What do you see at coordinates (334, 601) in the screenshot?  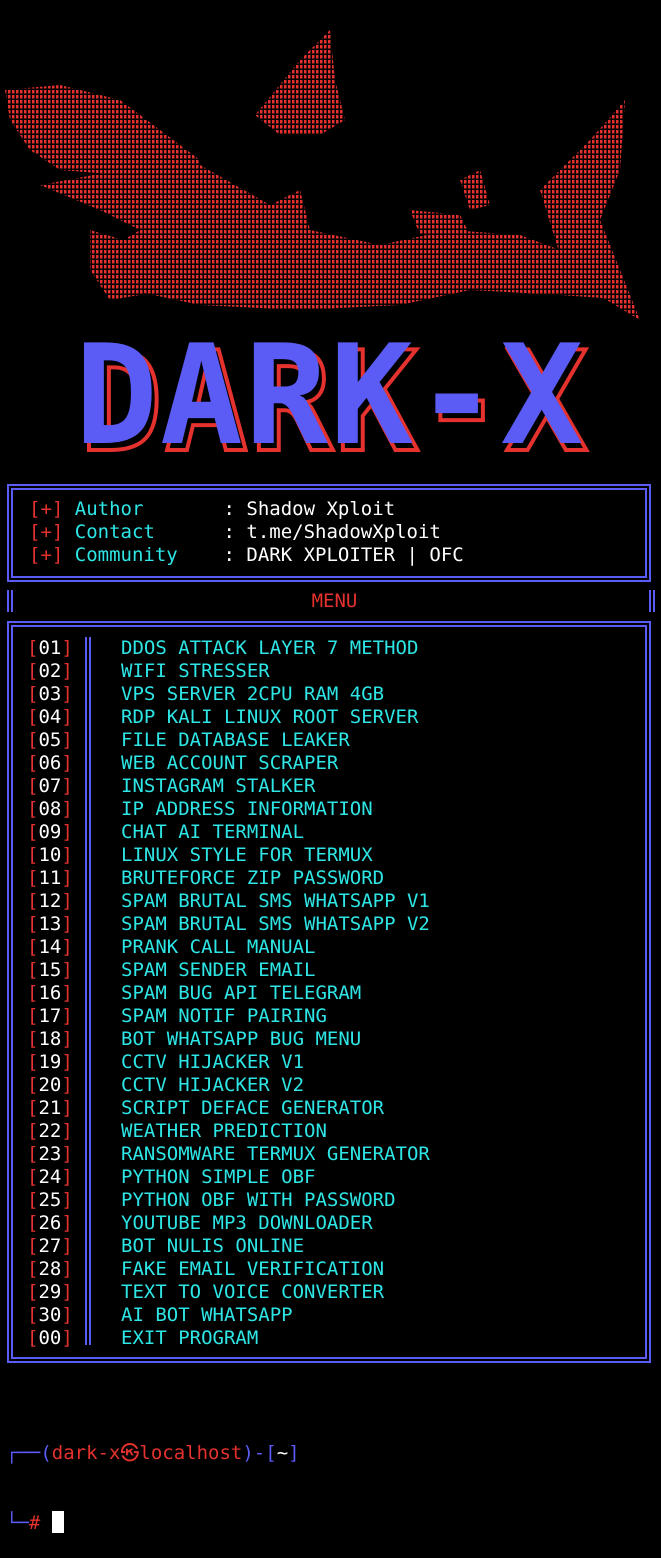 I see `menu-title: MENU` at bounding box center [334, 601].